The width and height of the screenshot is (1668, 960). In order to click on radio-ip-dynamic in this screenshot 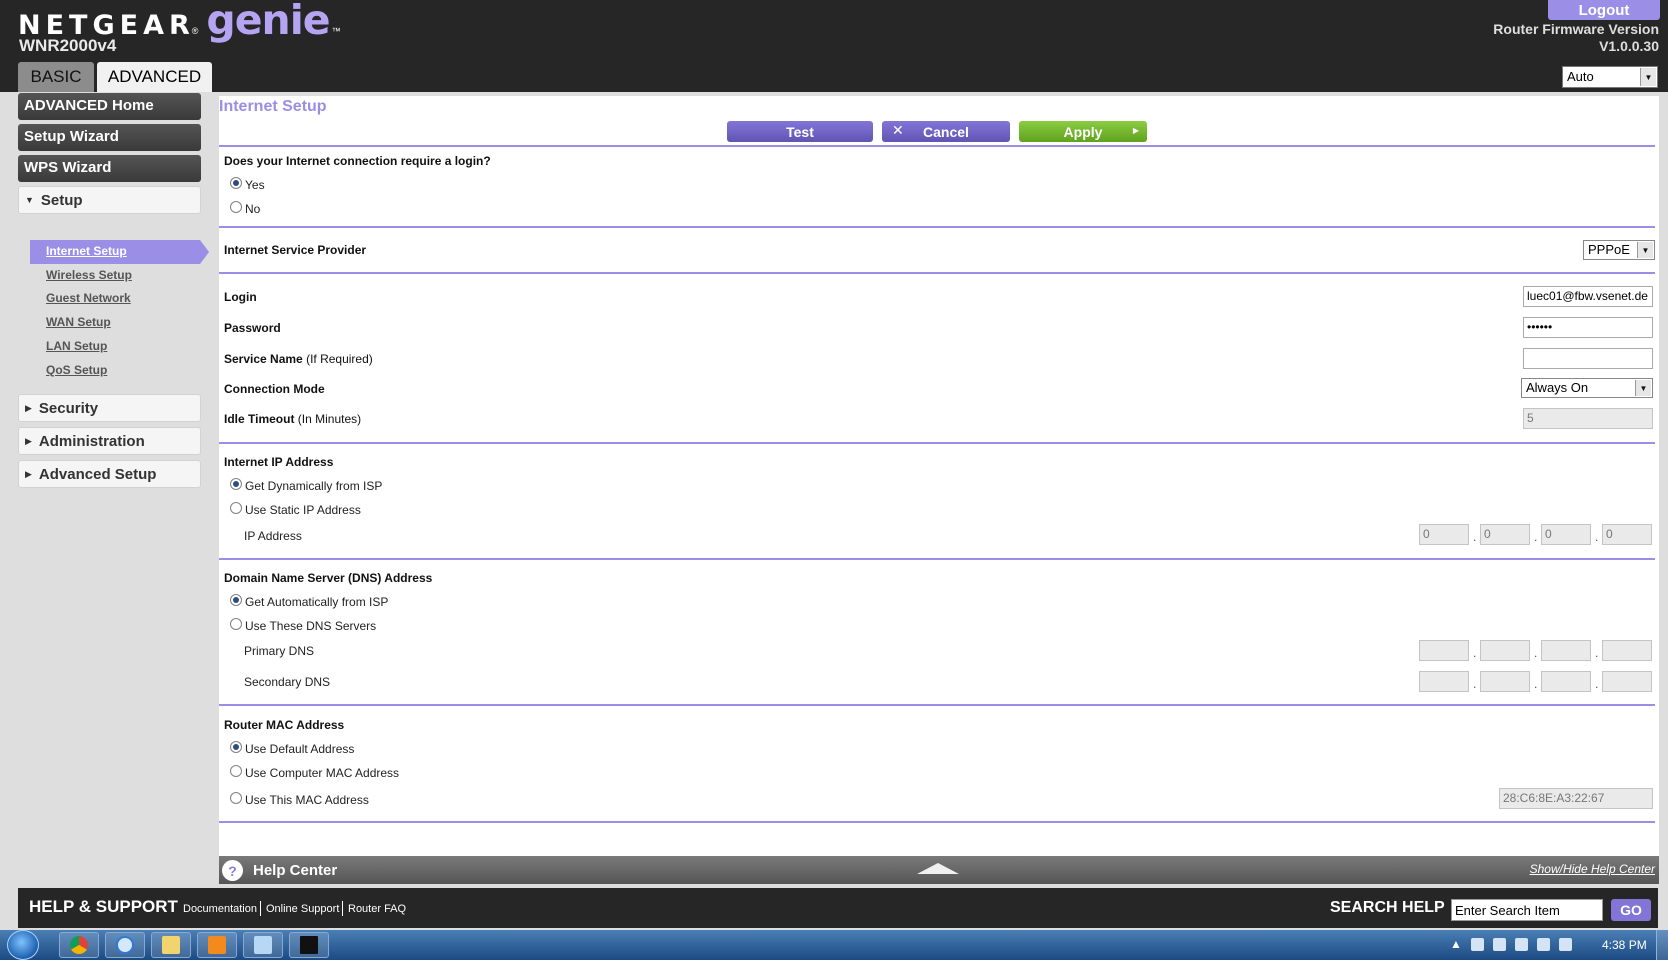, I will do `click(236, 484)`.